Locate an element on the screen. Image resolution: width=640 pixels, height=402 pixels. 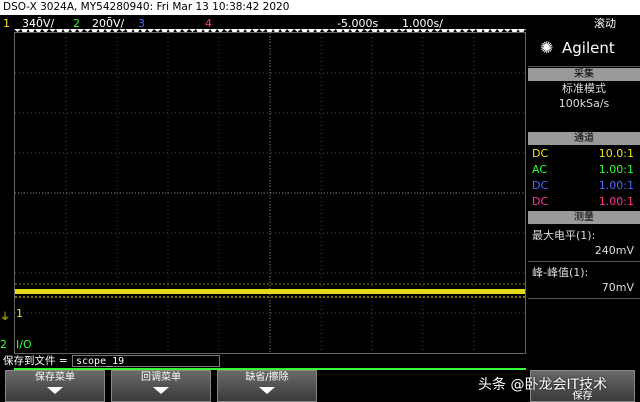
save-menu-softkey: 保存菜单 is located at coordinates (55, 386).